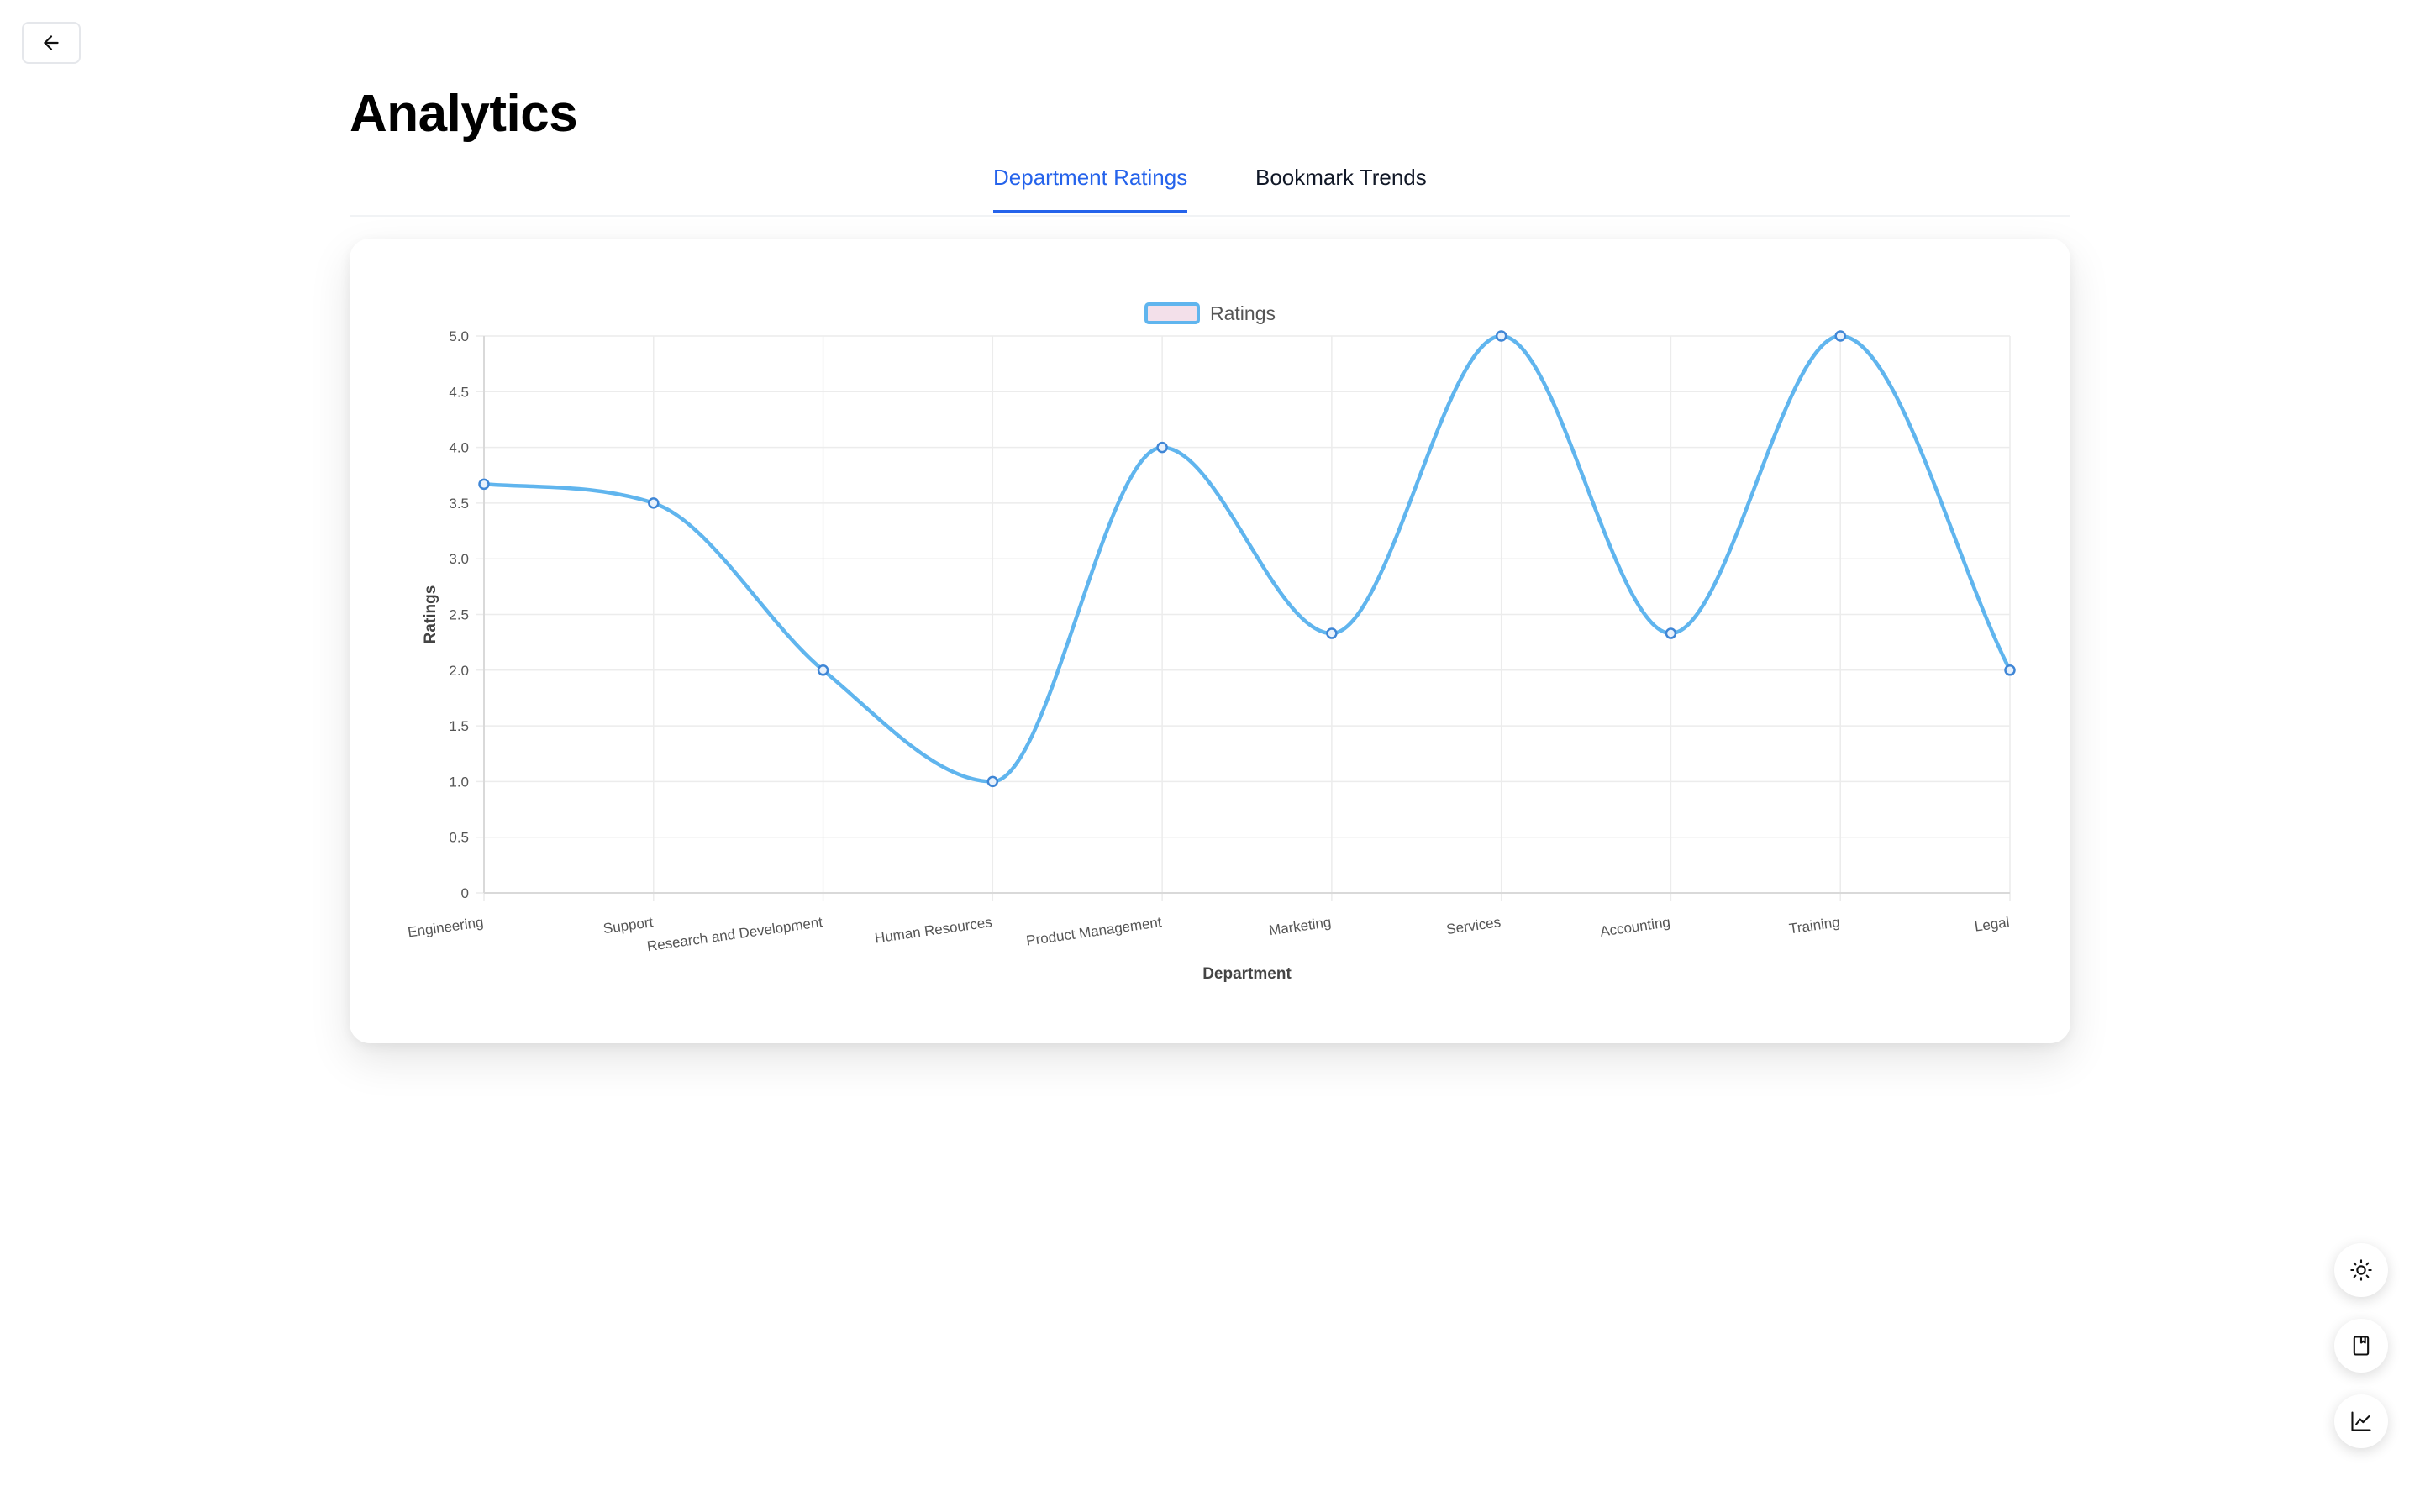  Describe the element at coordinates (464, 114) in the screenshot. I see `page-title: Analytics` at that location.